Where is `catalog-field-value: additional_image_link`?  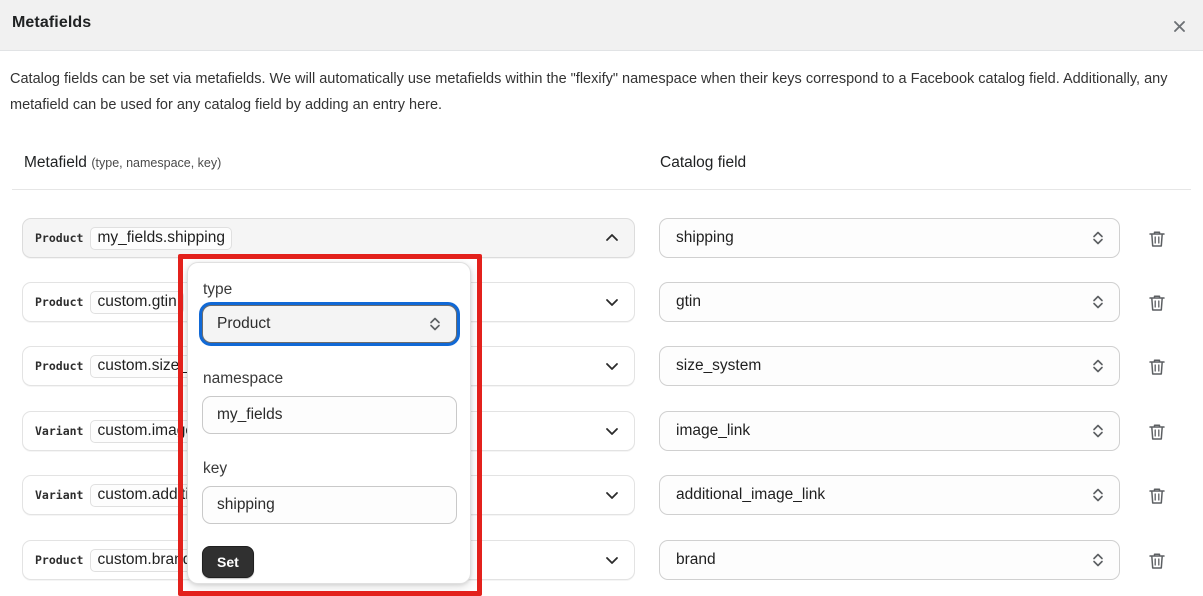 catalog-field-value: additional_image_link is located at coordinates (751, 494).